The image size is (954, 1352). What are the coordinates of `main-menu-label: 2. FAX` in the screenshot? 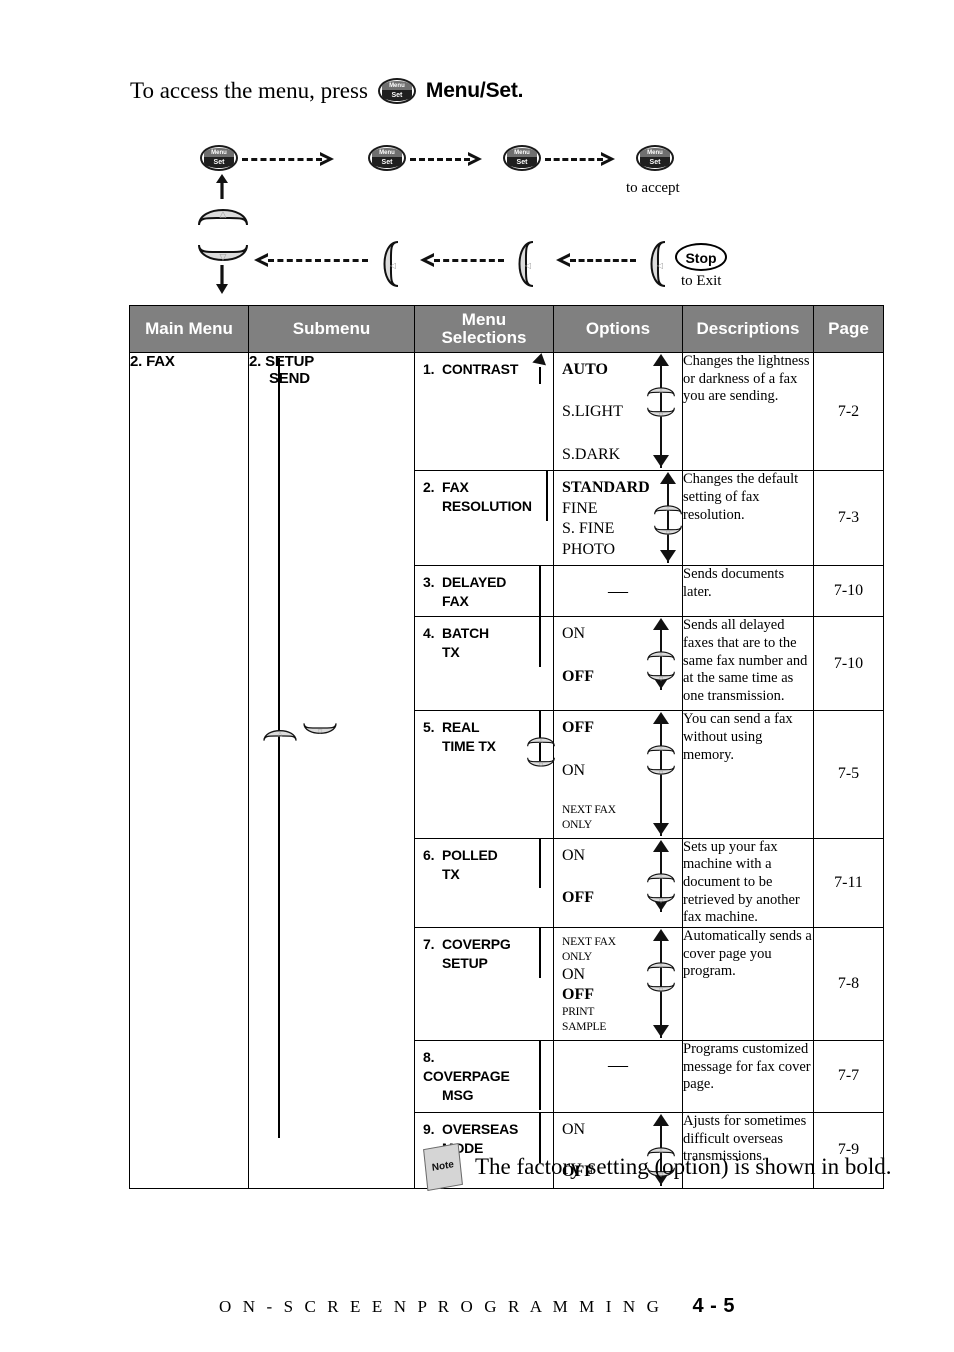 It's located at (152, 361).